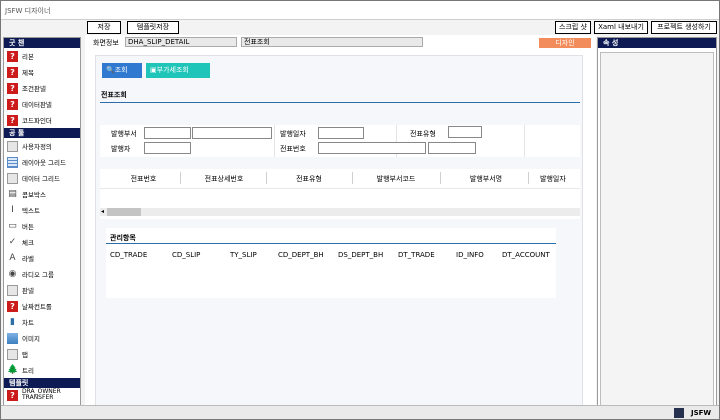  Describe the element at coordinates (423, 134) in the screenshot. I see `type-label: 전표유형` at that location.